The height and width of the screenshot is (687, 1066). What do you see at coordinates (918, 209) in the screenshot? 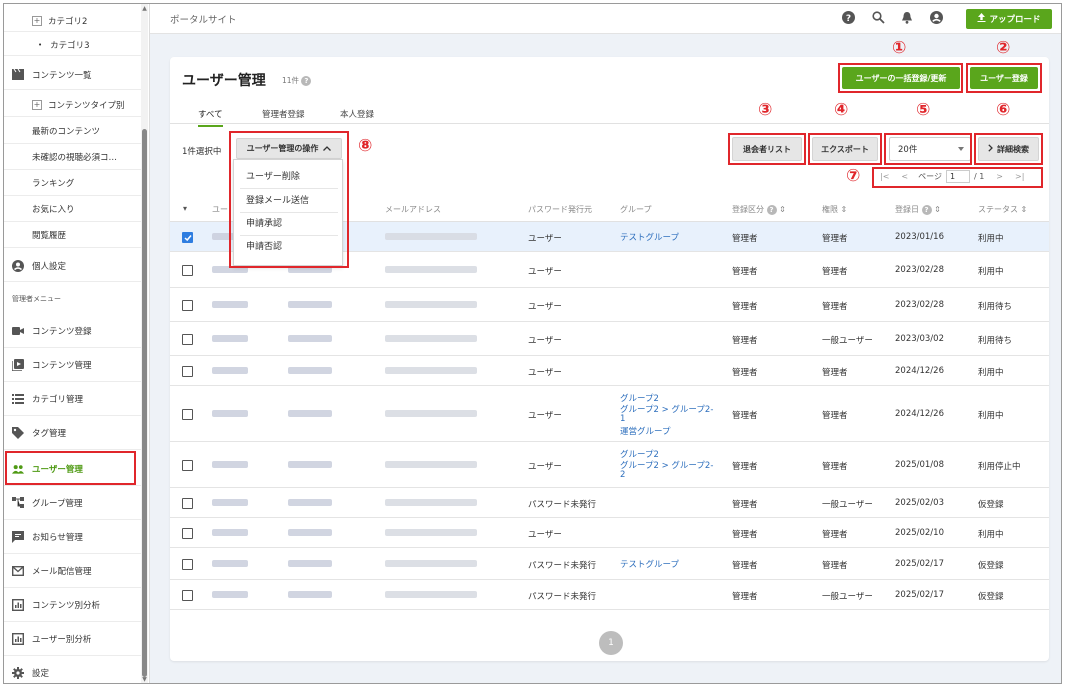
I see `column-registered-date: 登録日 ? ⇕` at bounding box center [918, 209].